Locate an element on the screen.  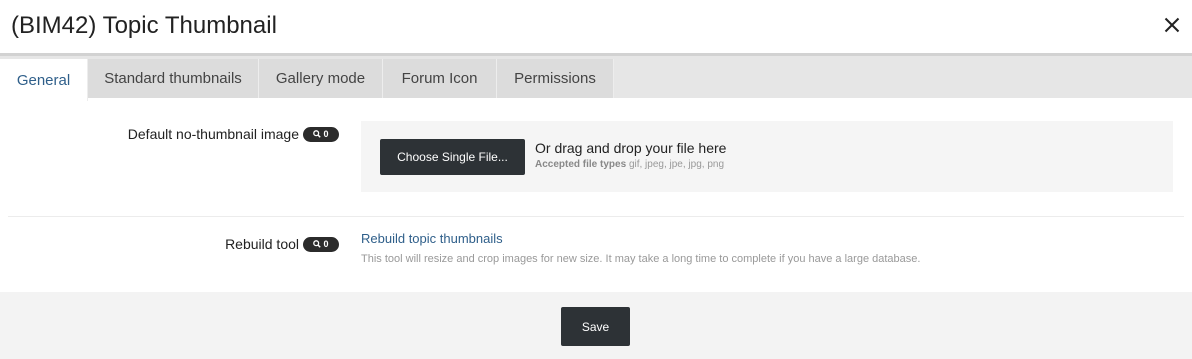
tab-gallery-mode: Gallery mode is located at coordinates (321, 78).